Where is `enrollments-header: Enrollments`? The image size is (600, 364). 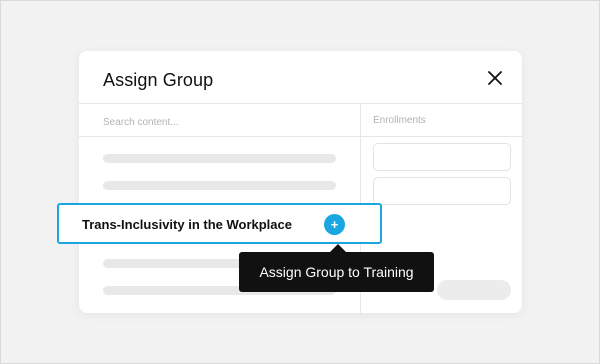 enrollments-header: Enrollments is located at coordinates (399, 120).